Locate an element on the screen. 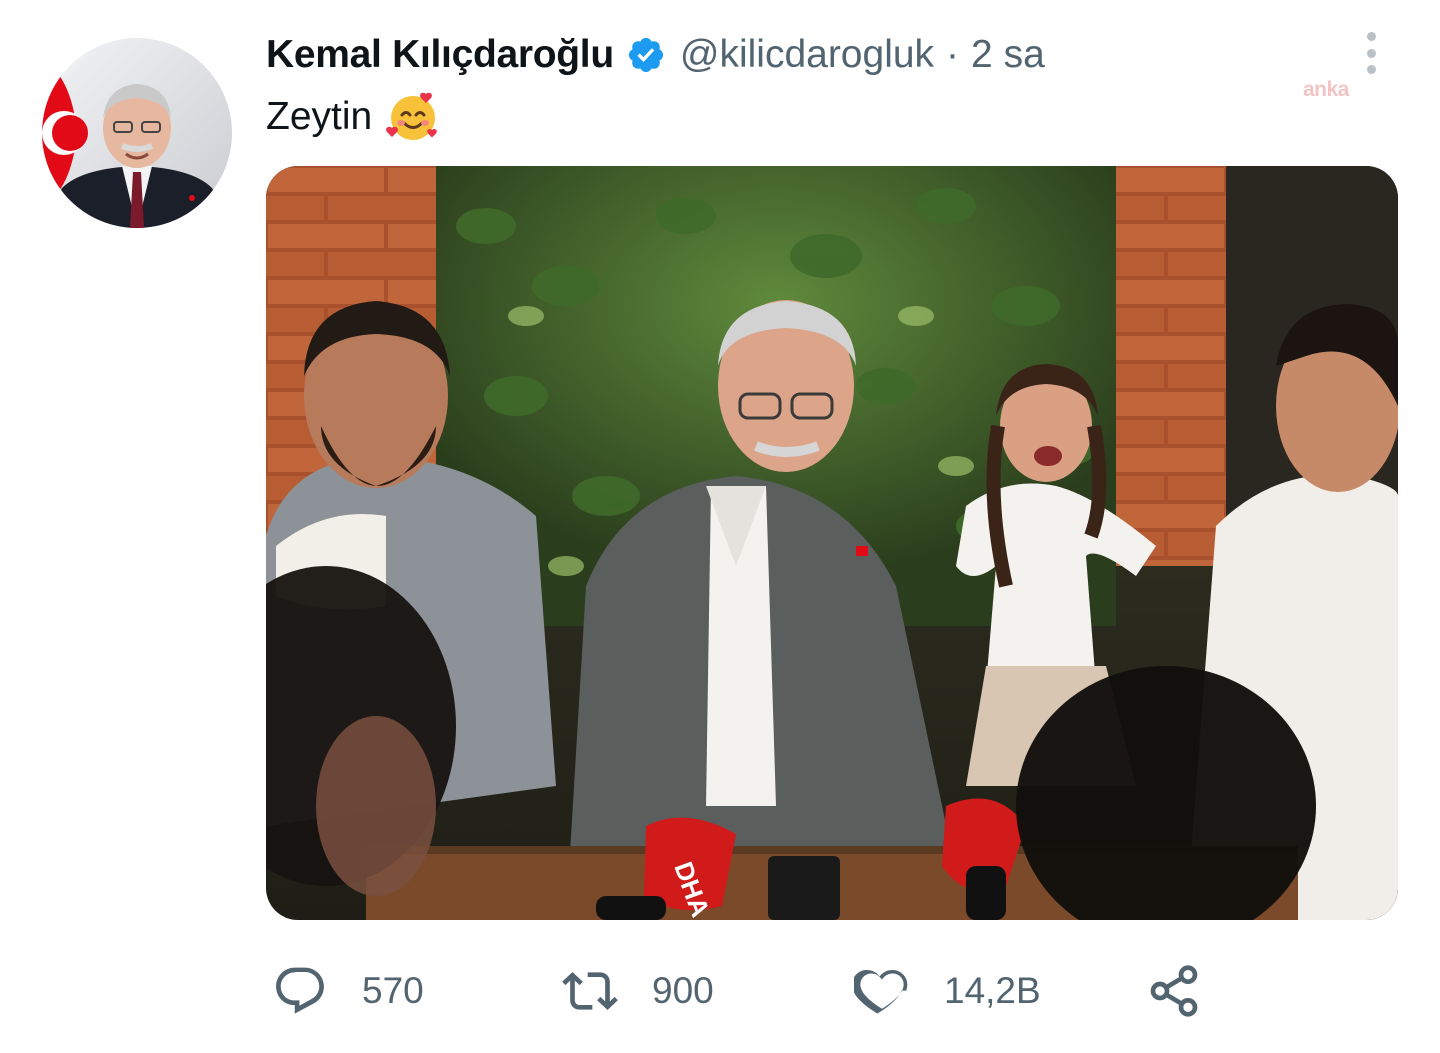  avatar is located at coordinates (137, 133).